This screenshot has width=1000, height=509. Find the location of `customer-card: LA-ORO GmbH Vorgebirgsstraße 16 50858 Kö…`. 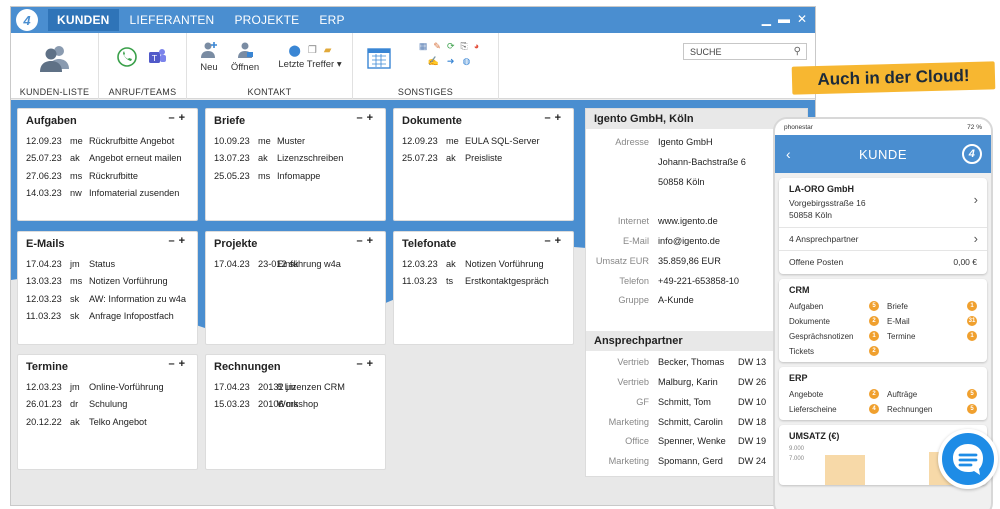

customer-card: LA-ORO GmbH Vorgebirgsstraße 16 50858 Kö… is located at coordinates (883, 226).